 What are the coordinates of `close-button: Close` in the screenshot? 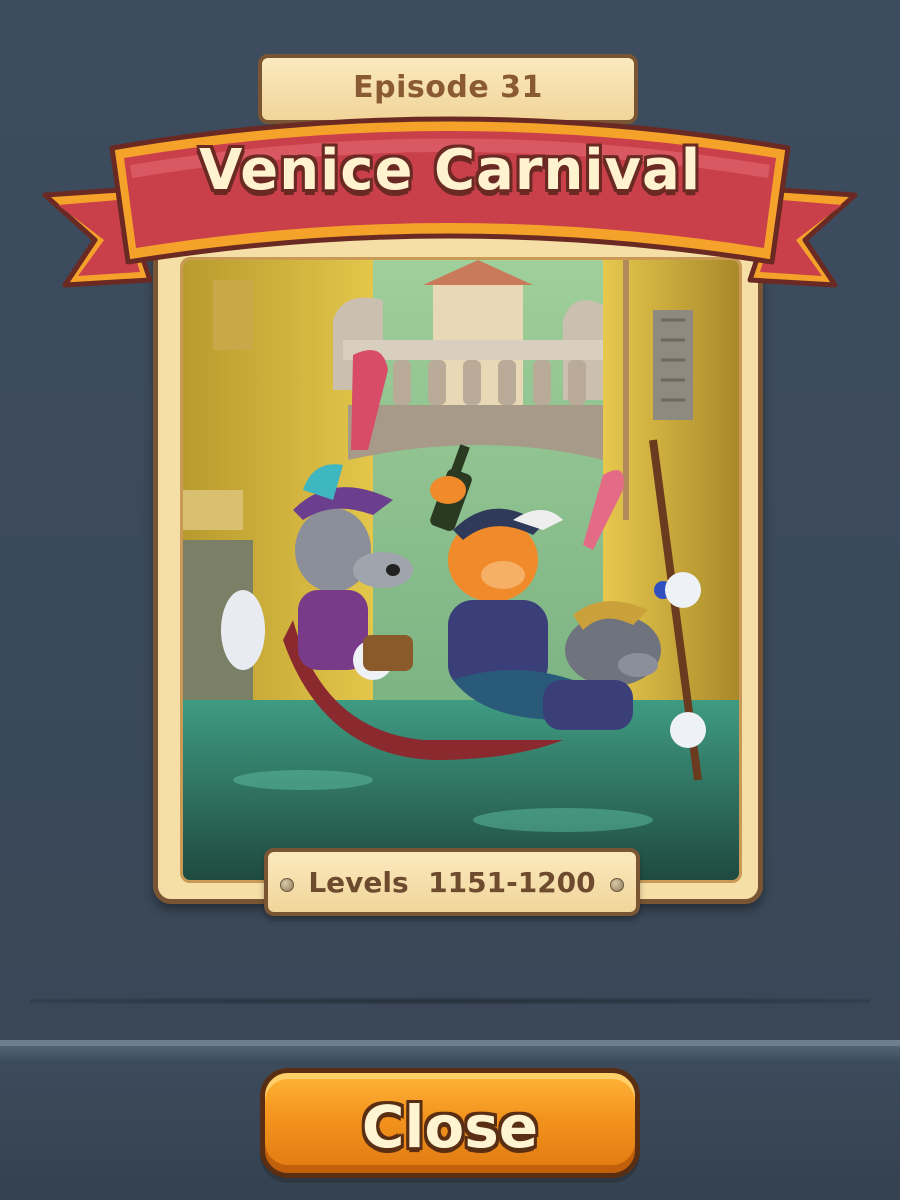 It's located at (450, 1123).